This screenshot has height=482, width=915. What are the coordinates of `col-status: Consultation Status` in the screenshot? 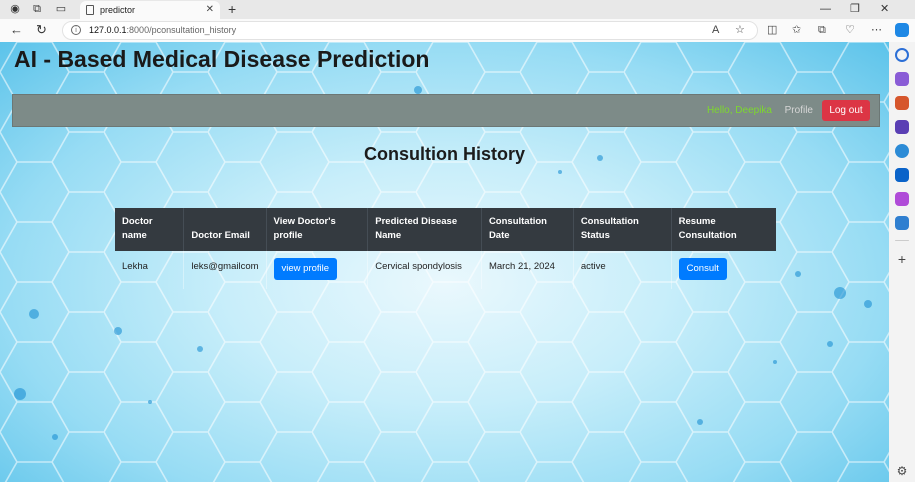 It's located at (622, 229).